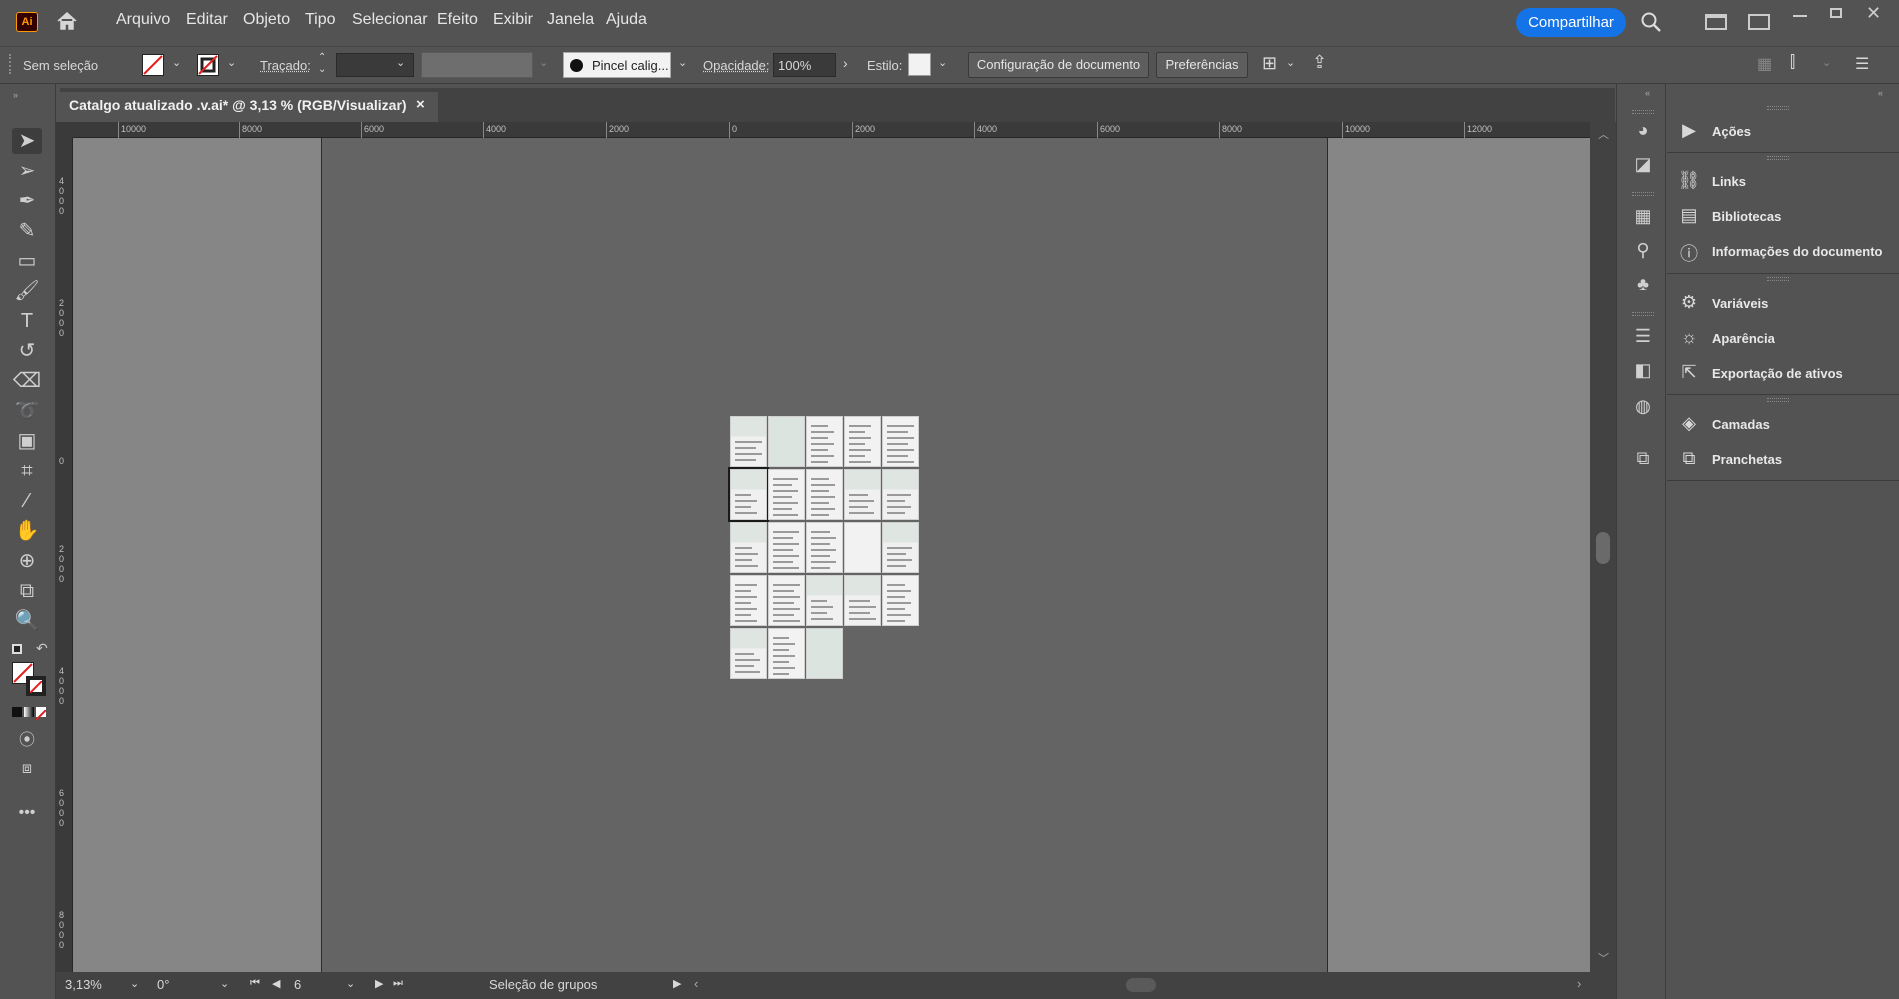 The width and height of the screenshot is (1899, 999). What do you see at coordinates (29, 712) in the screenshot?
I see `gradient-mode-icon` at bounding box center [29, 712].